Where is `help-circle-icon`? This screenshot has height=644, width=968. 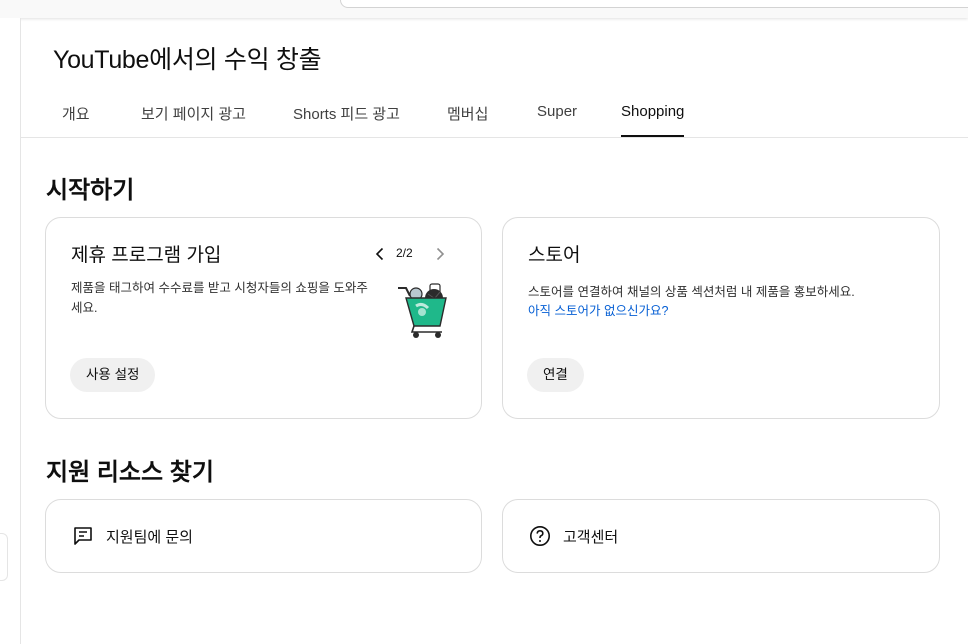 help-circle-icon is located at coordinates (540, 536).